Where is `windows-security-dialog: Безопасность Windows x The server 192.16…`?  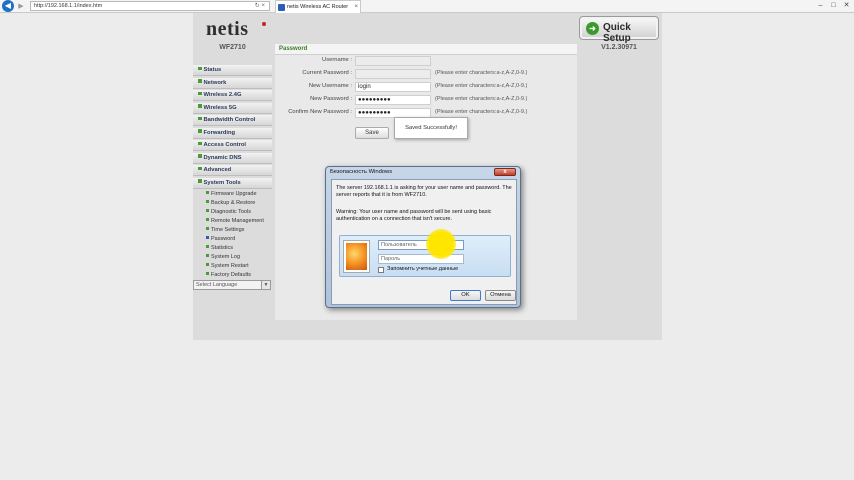
windows-security-dialog: Безопасность Windows x The server 192.16… is located at coordinates (423, 237).